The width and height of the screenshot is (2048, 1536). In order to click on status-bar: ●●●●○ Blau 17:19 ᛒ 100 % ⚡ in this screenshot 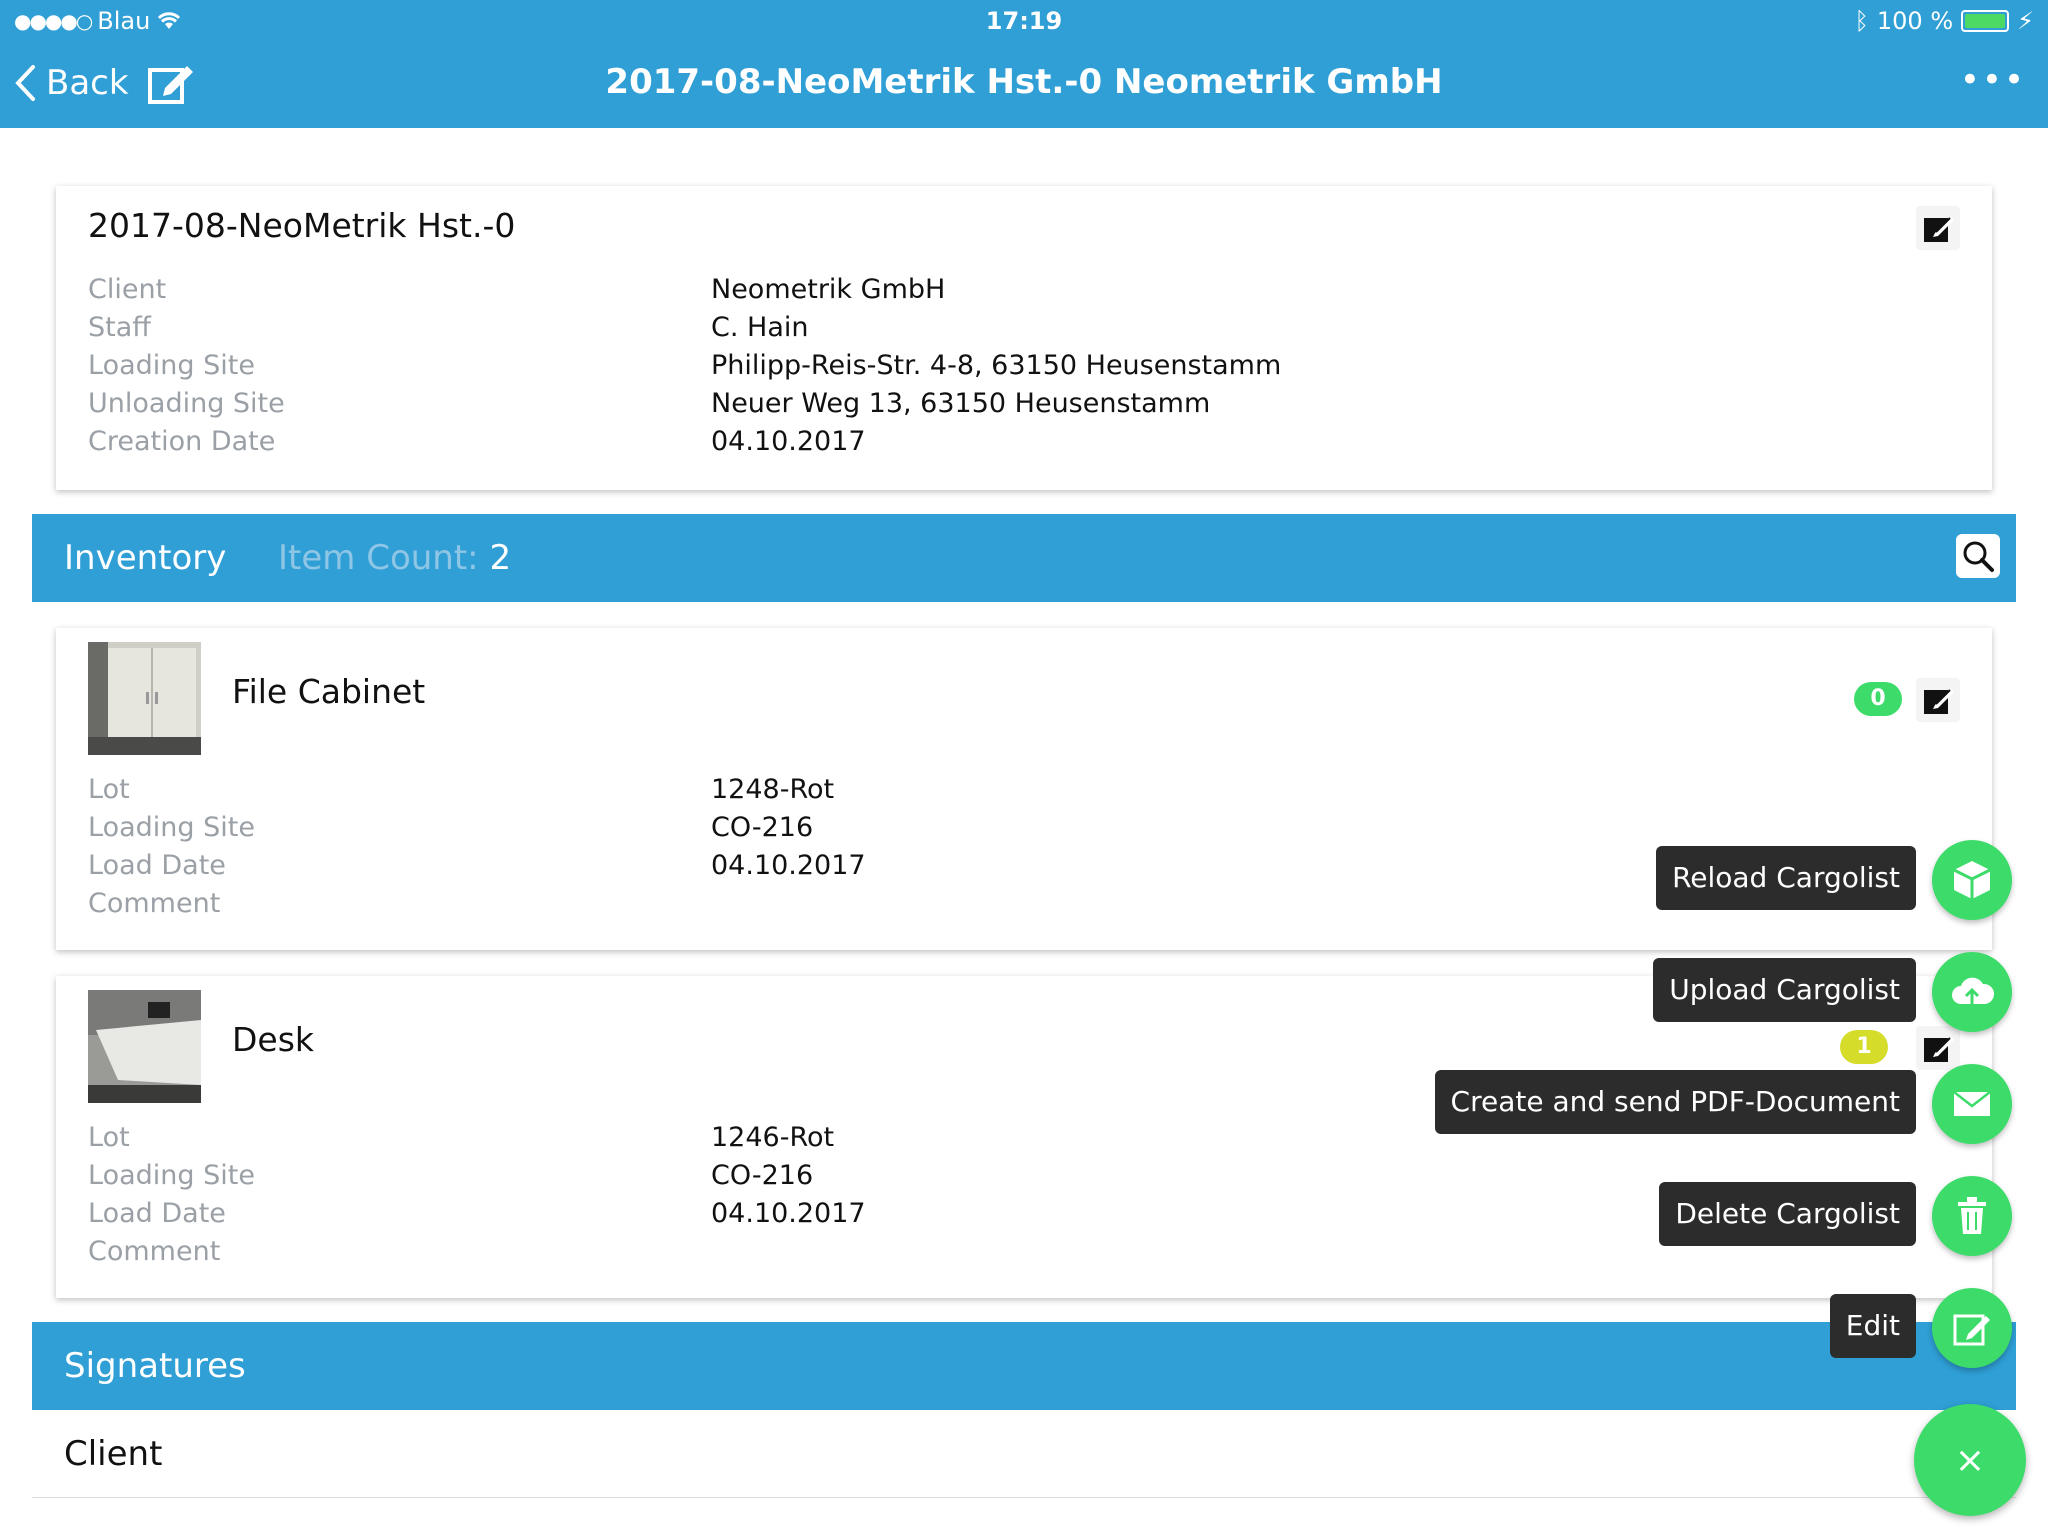, I will do `click(1024, 21)`.